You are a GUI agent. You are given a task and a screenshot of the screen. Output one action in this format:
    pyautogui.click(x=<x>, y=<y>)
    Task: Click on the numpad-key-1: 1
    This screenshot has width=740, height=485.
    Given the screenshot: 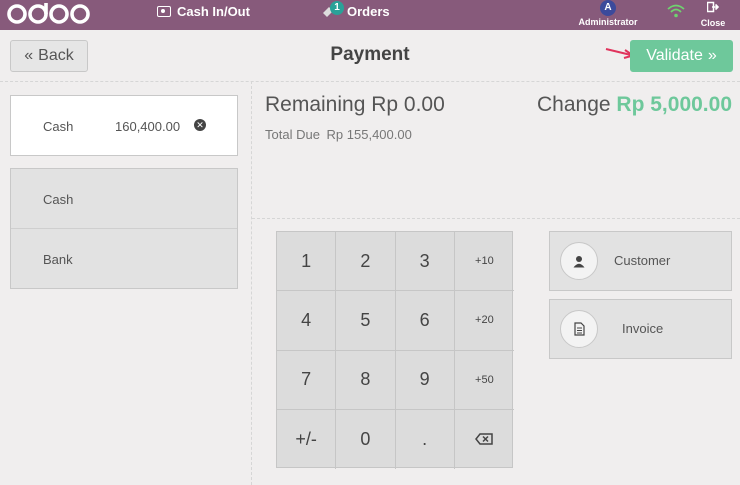 What is the action you would take?
    pyautogui.click(x=307, y=262)
    